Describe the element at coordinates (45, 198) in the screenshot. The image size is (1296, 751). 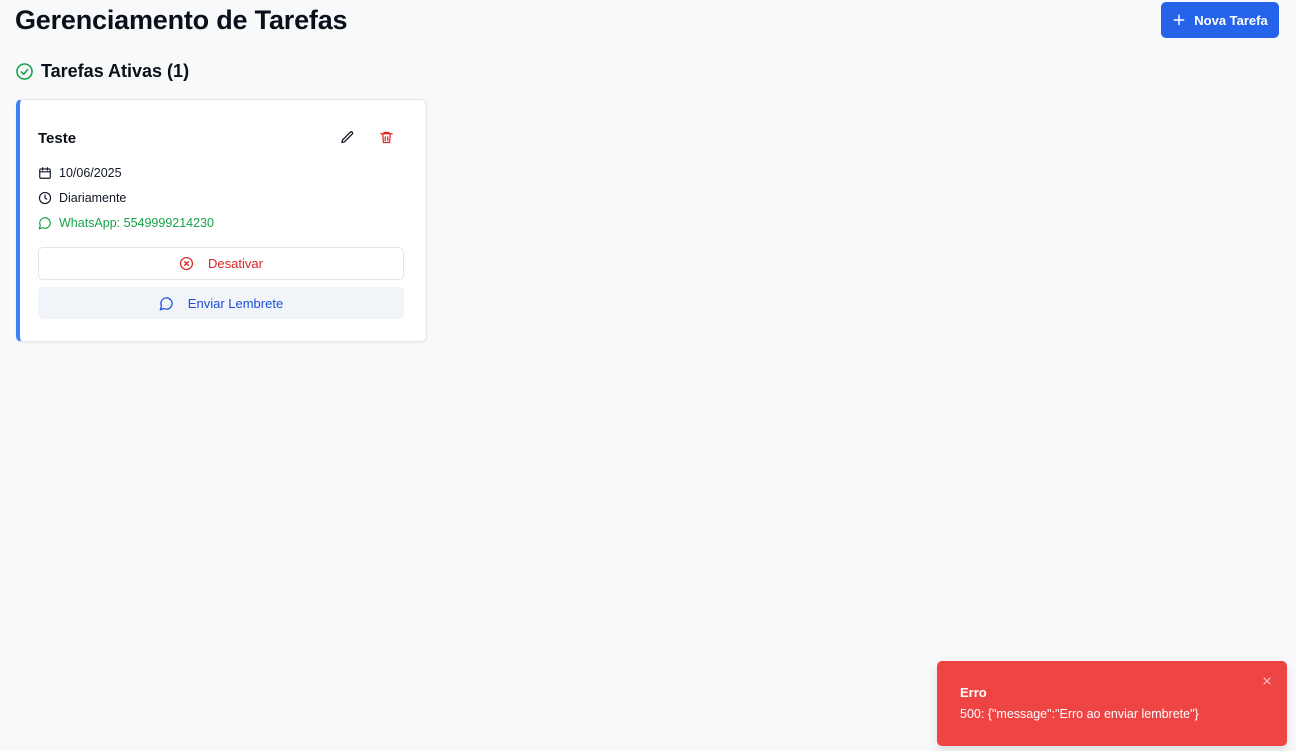
I see `clock-icon` at that location.